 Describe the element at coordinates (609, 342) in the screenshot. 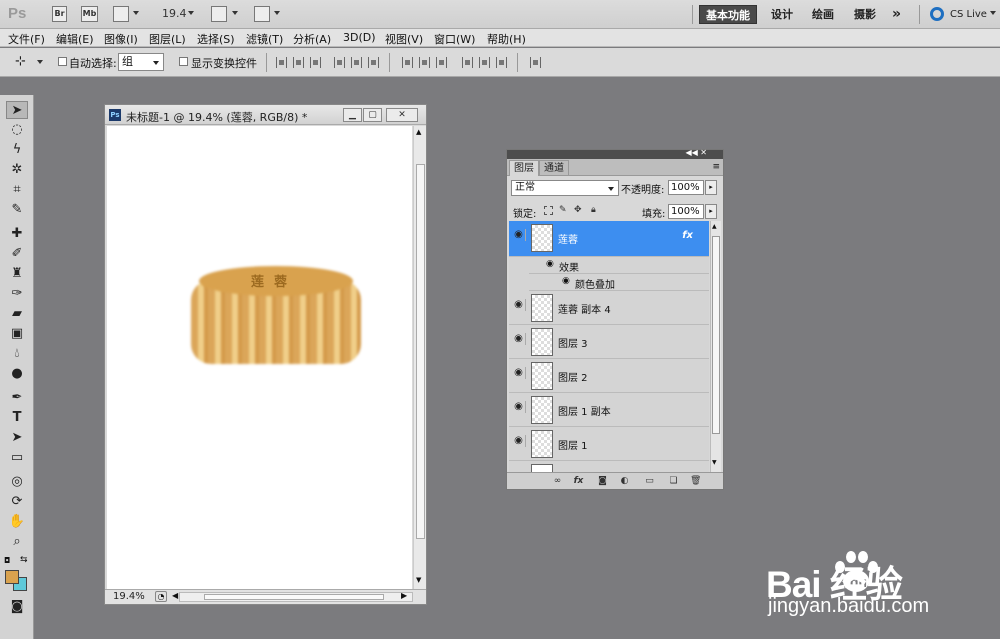

I see `layer-row: ◉ 图层 3` at that location.